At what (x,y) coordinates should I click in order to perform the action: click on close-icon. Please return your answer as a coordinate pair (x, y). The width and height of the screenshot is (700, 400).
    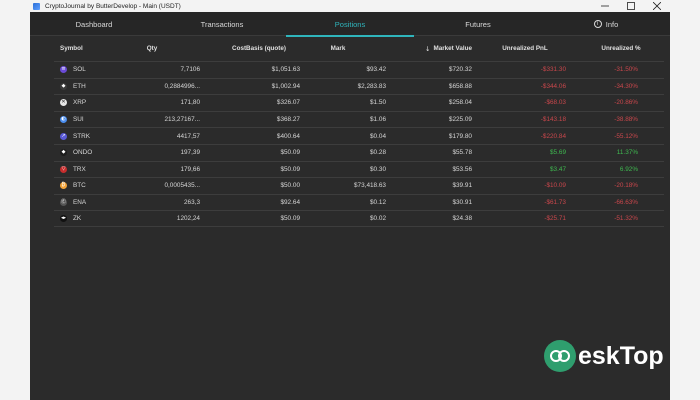
    Looking at the image, I should click on (657, 6).